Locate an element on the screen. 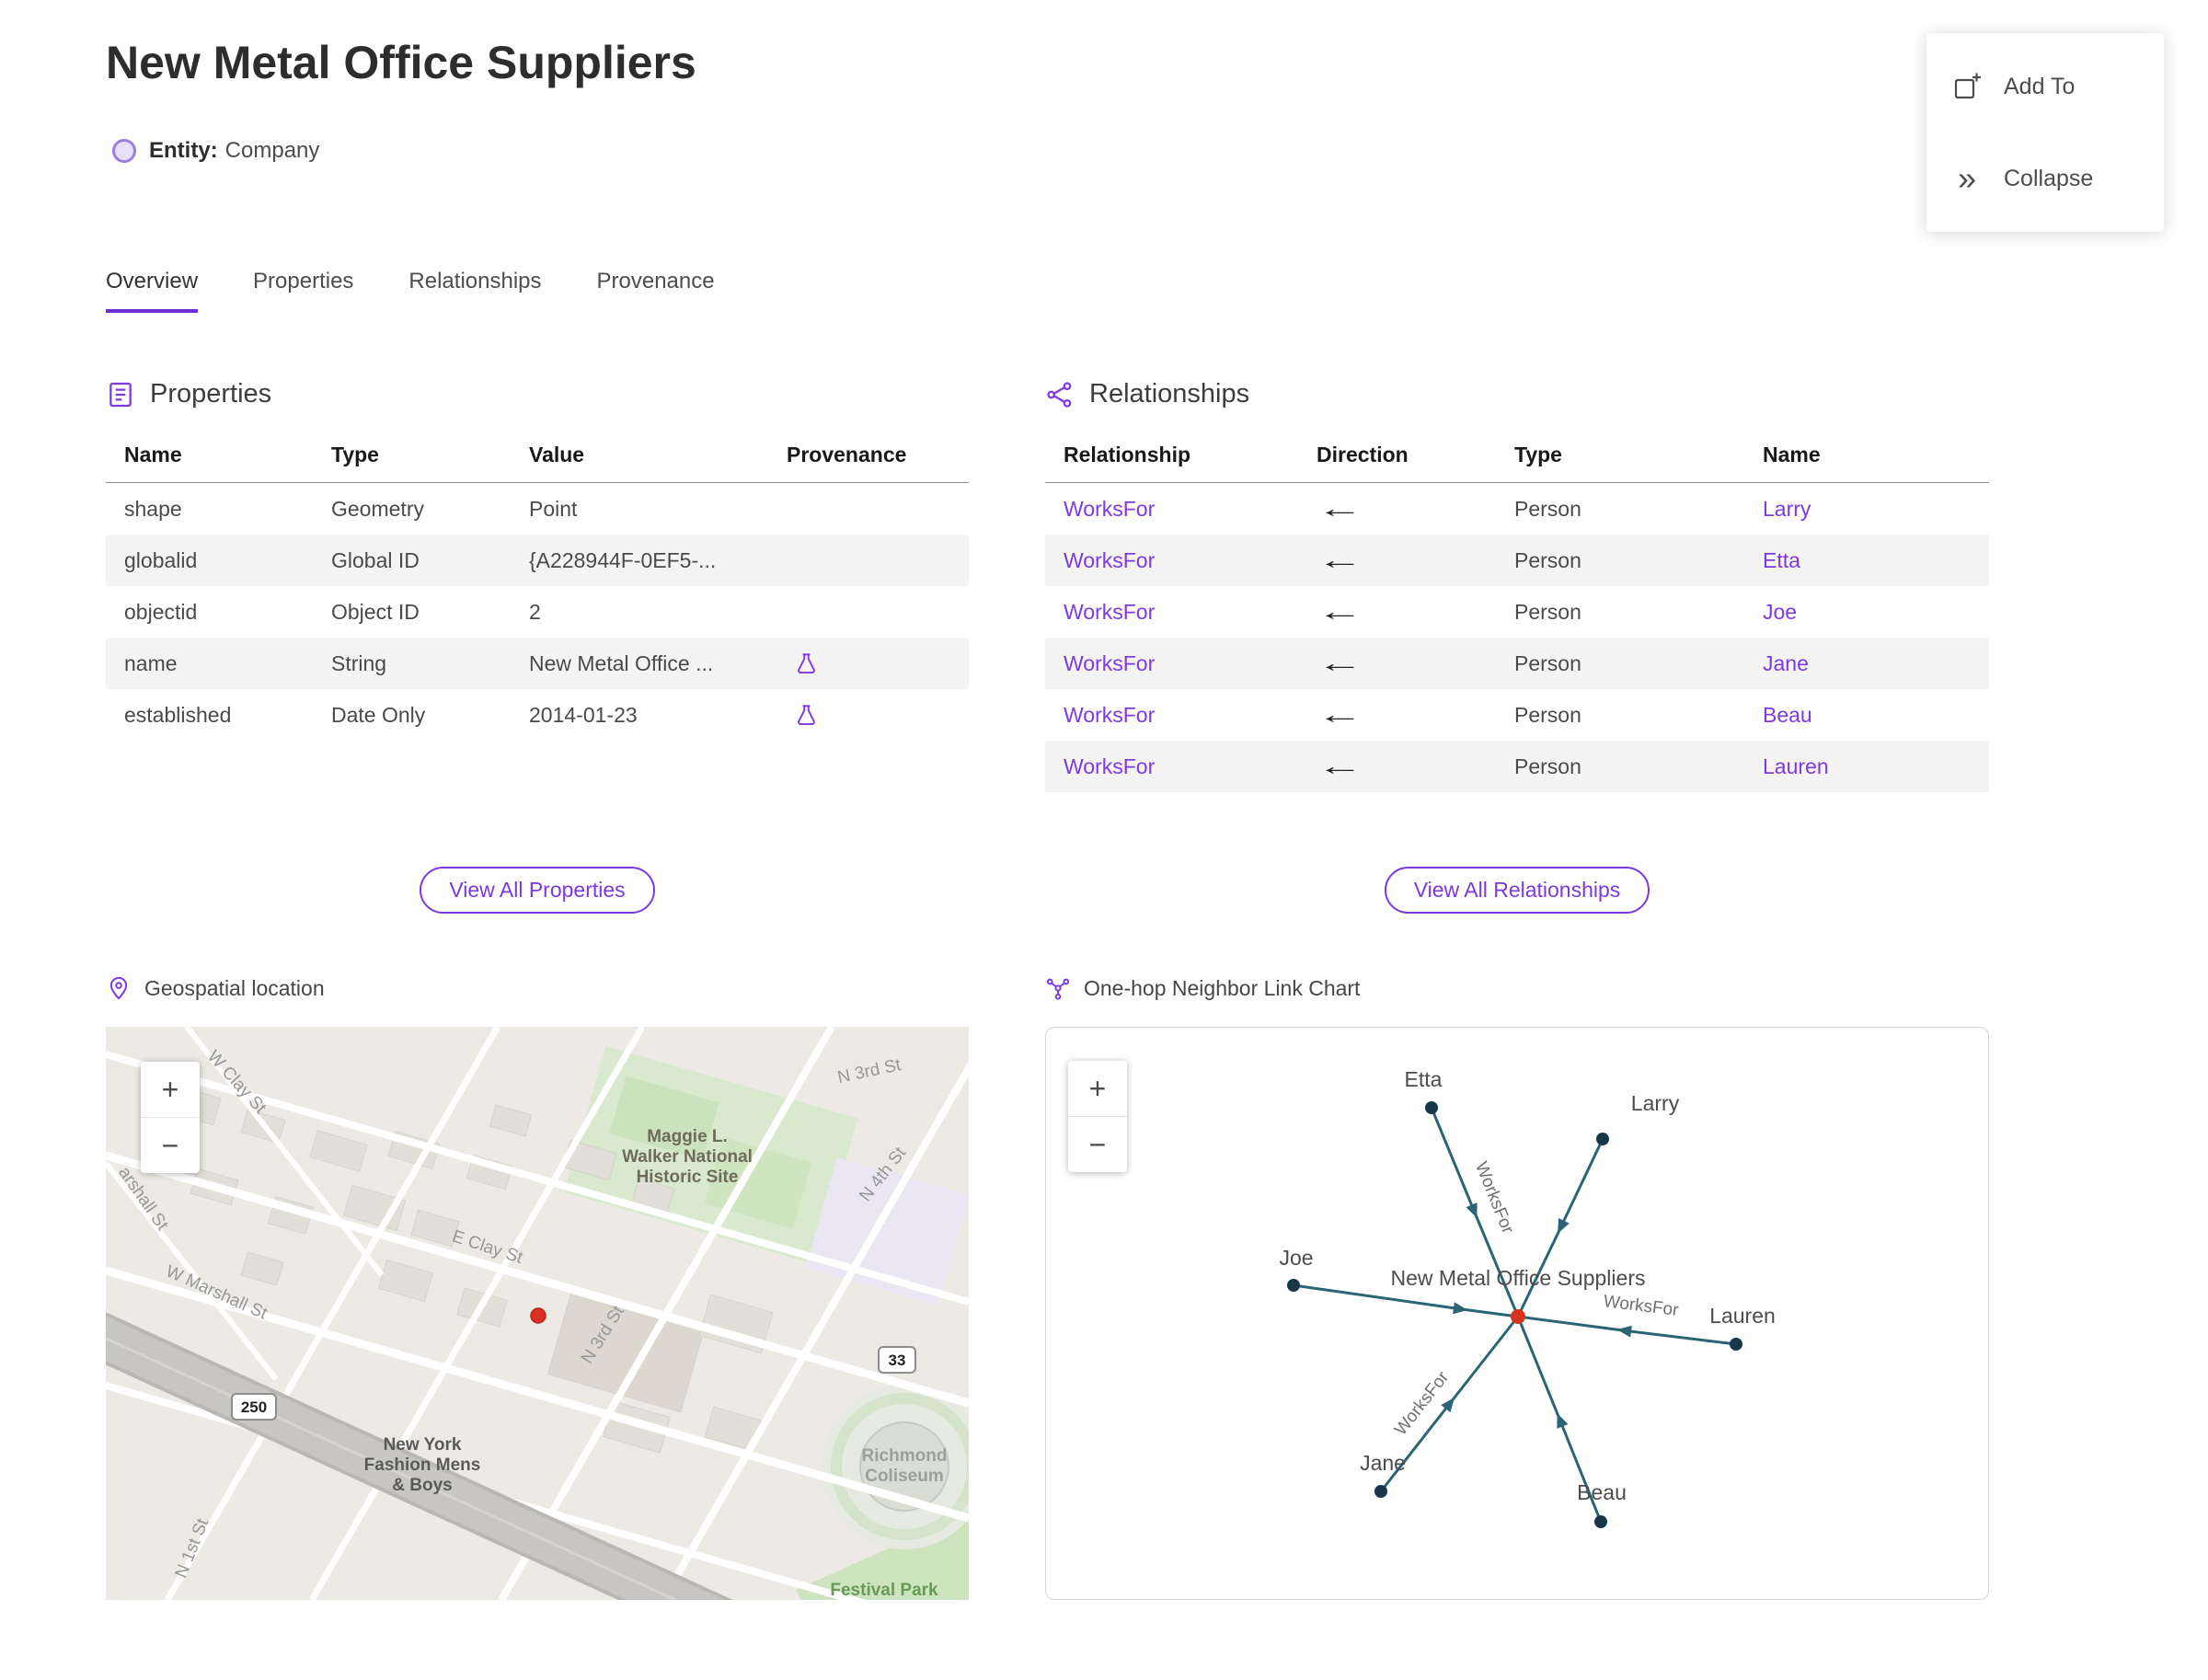 The image size is (2208, 1680). relationship-row: WorksFor ← Person Lauren is located at coordinates (1517, 766).